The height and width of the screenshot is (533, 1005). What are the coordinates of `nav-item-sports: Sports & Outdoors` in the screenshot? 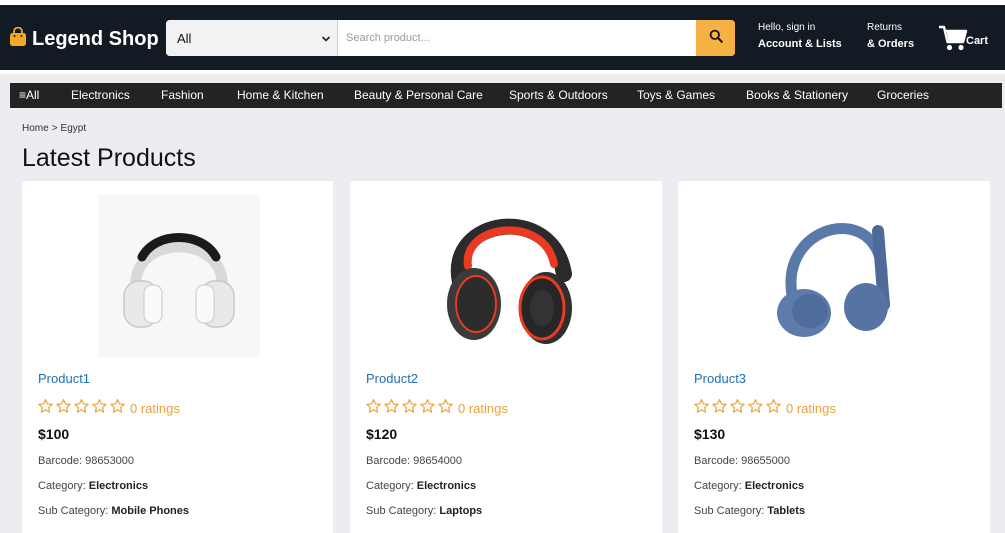 It's located at (558, 95).